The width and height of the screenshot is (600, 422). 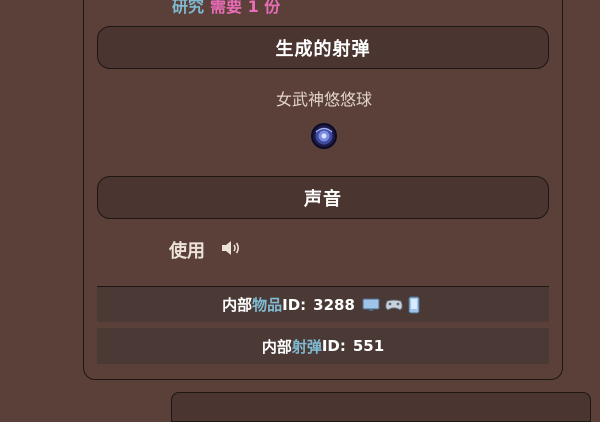 I want to click on internal-item-id-row: 内部 物品 ID: 3288, so click(x=323, y=304).